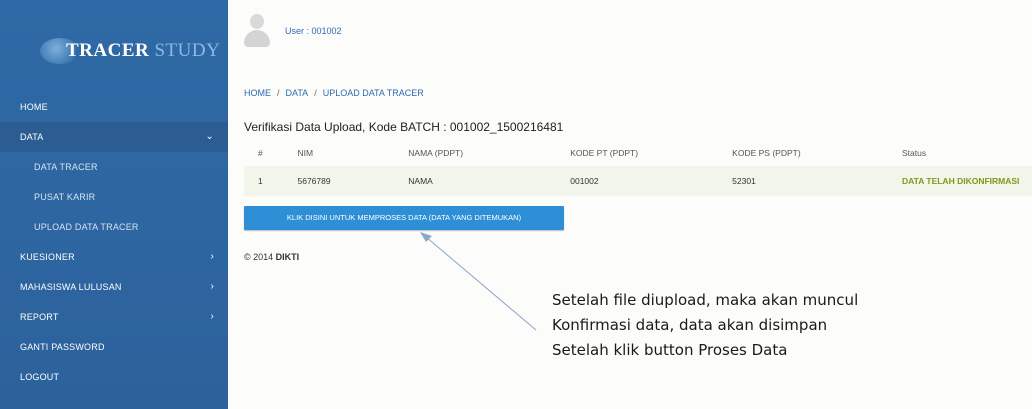  Describe the element at coordinates (481, 283) in the screenshot. I see `annotation-arrow-line` at that location.